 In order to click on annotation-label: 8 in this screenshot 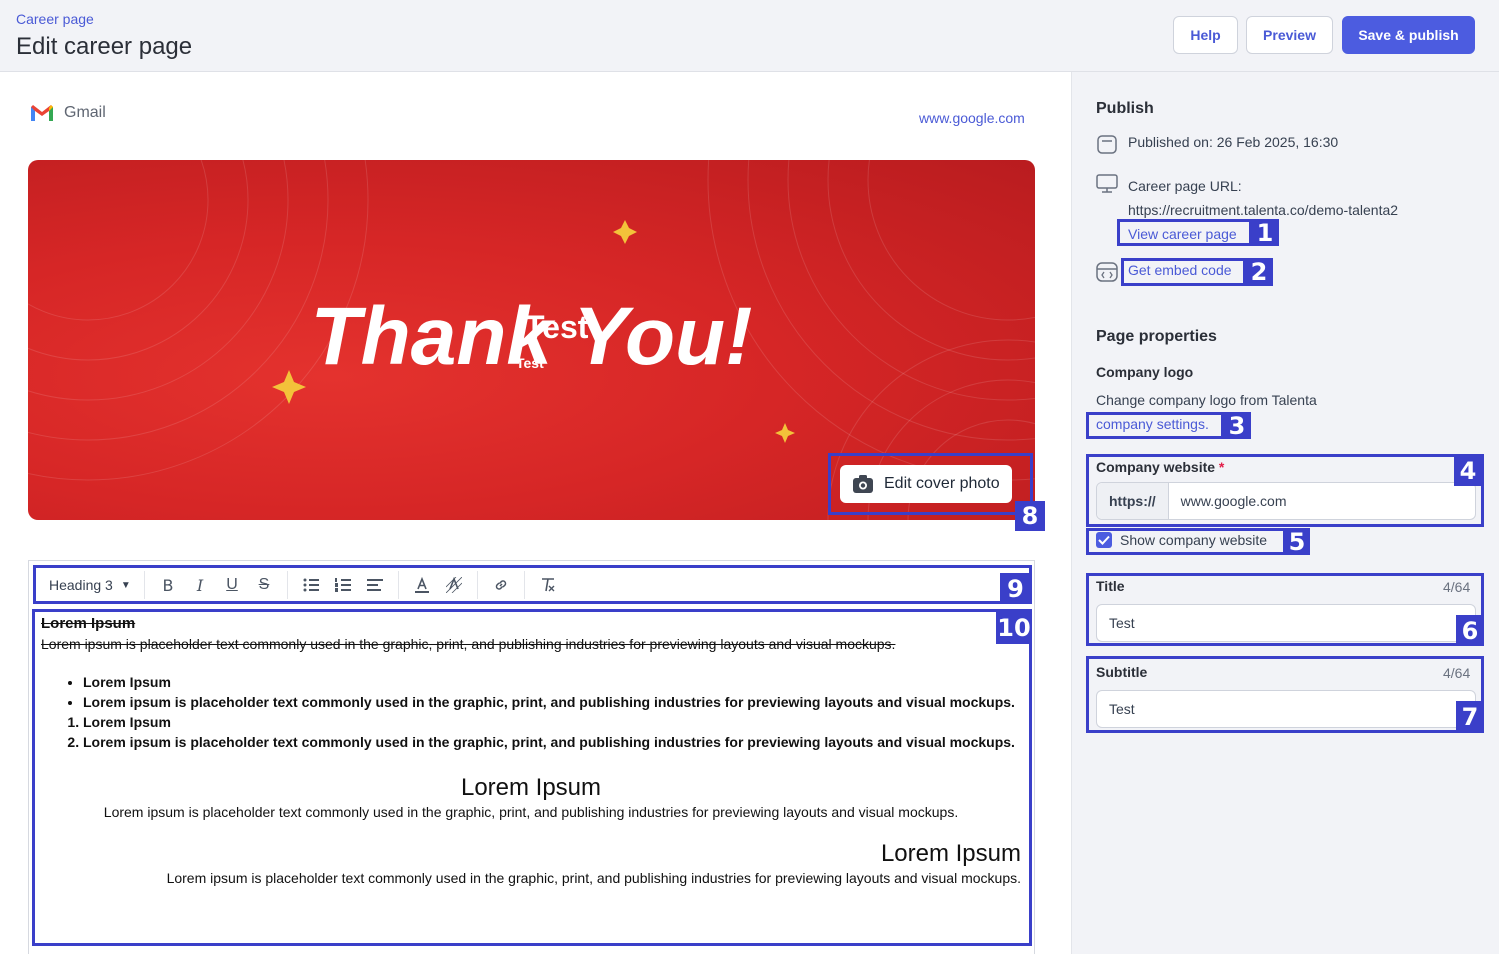, I will do `click(1030, 516)`.